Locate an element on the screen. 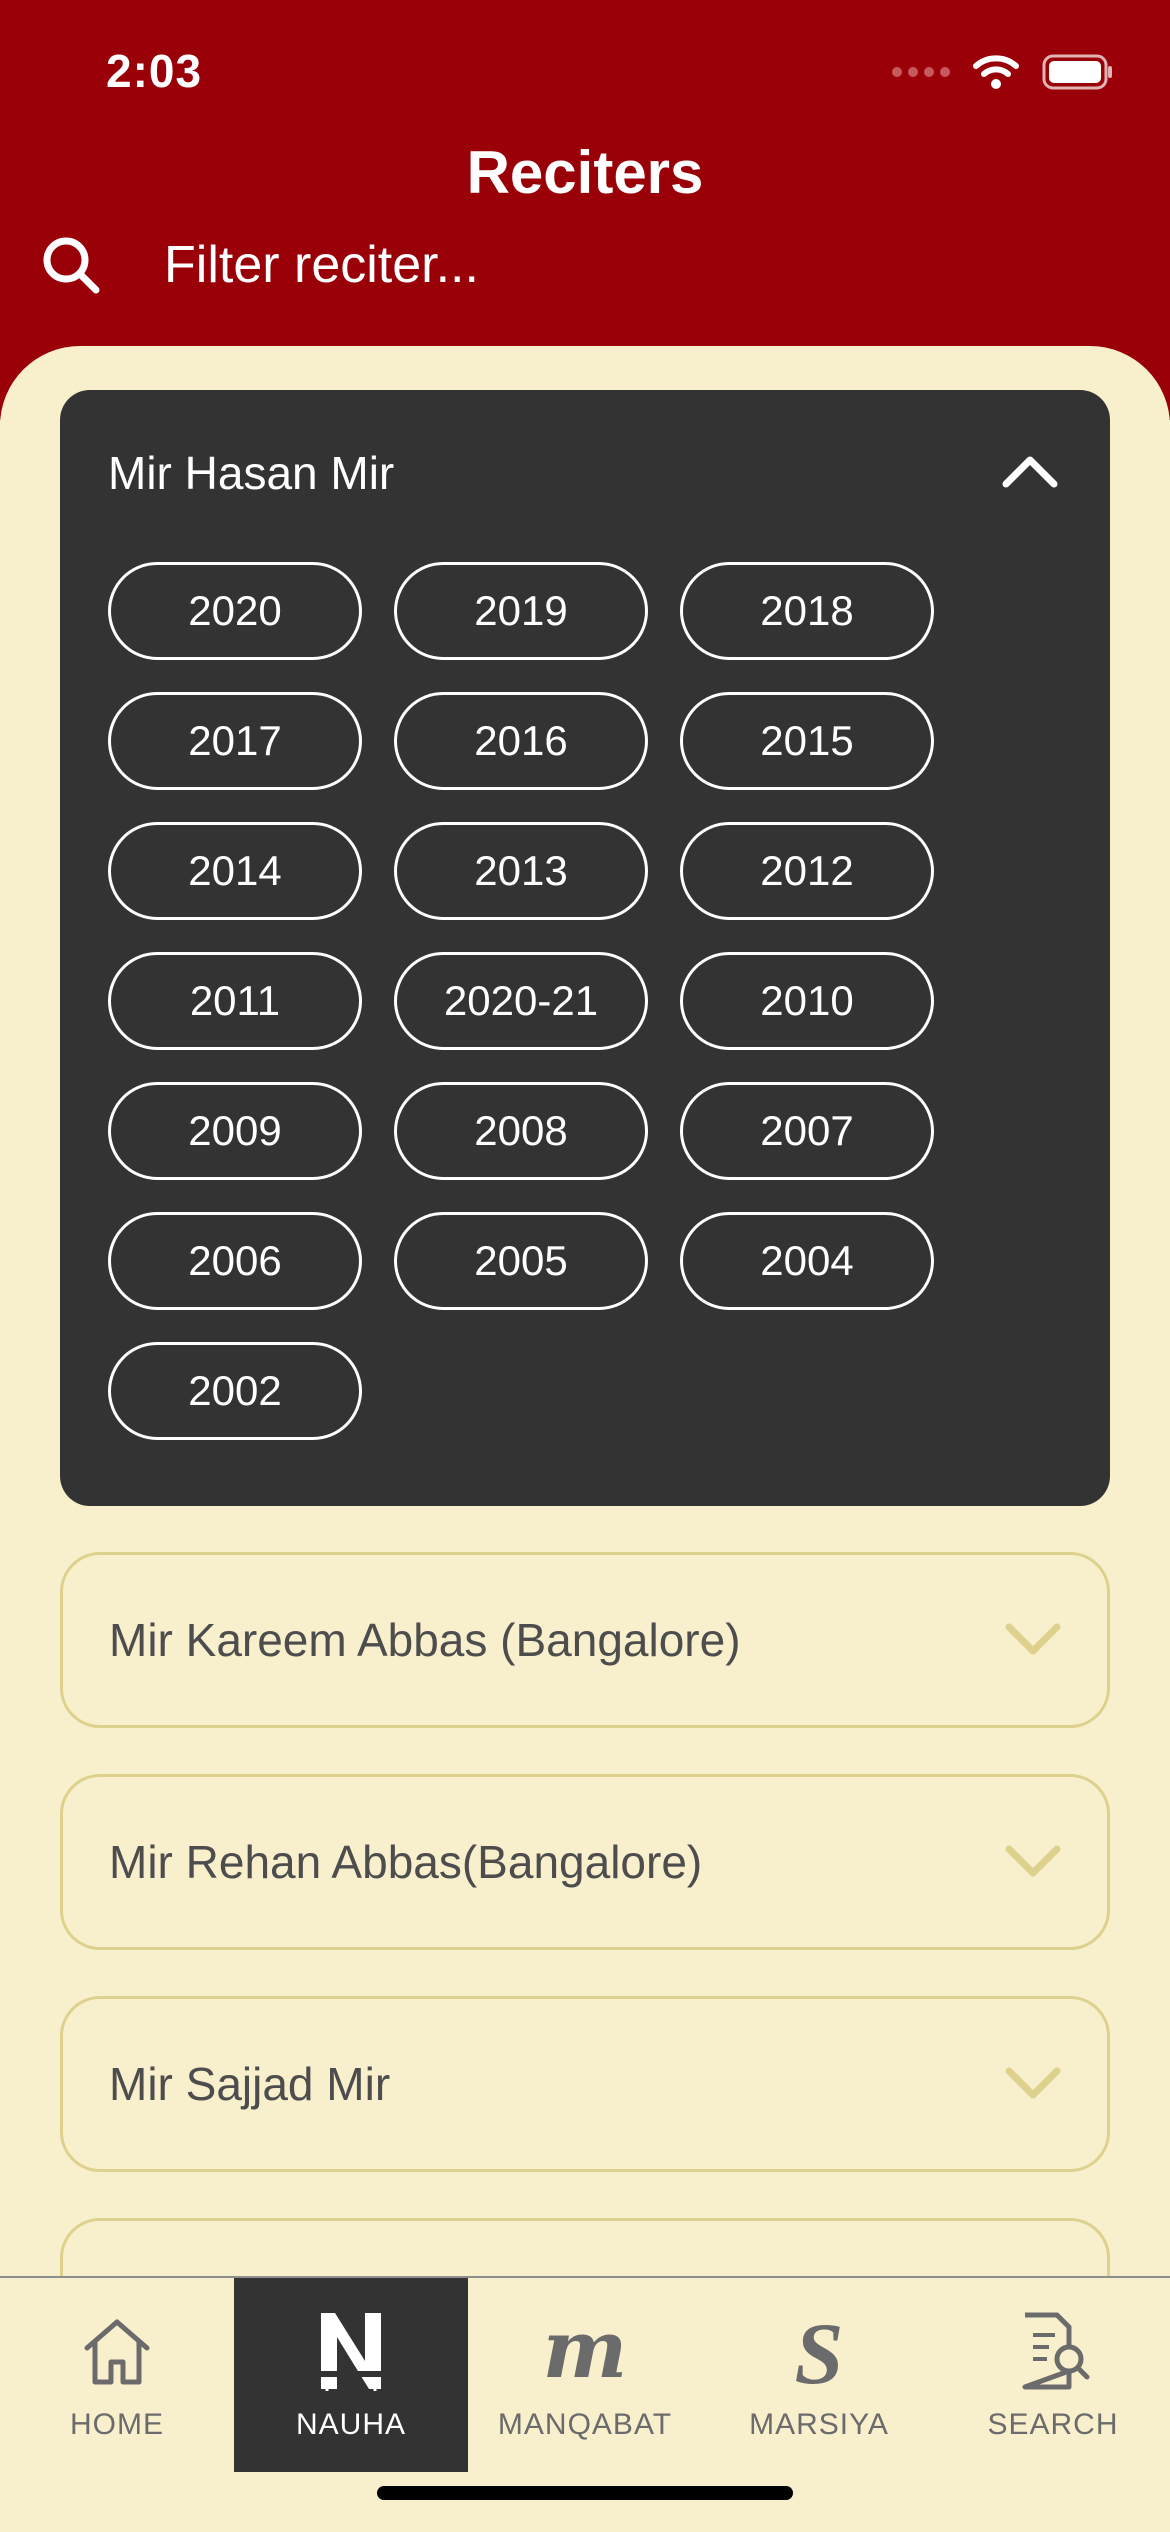  search-icon is located at coordinates (71, 265).